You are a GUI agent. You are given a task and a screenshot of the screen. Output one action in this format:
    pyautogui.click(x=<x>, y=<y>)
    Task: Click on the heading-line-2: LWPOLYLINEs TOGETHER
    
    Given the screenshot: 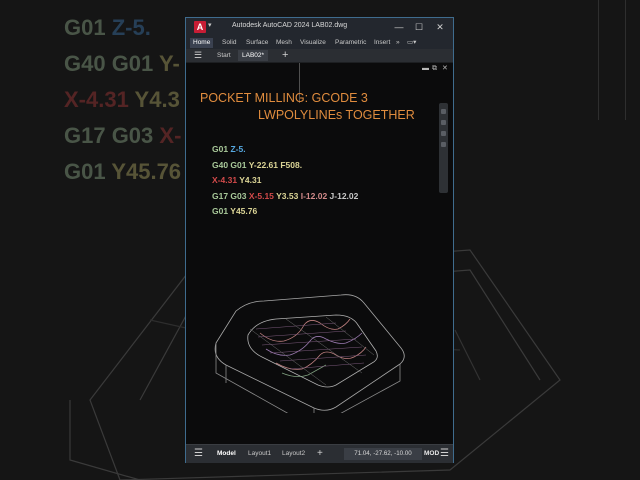 What is the action you would take?
    pyautogui.click(x=336, y=115)
    